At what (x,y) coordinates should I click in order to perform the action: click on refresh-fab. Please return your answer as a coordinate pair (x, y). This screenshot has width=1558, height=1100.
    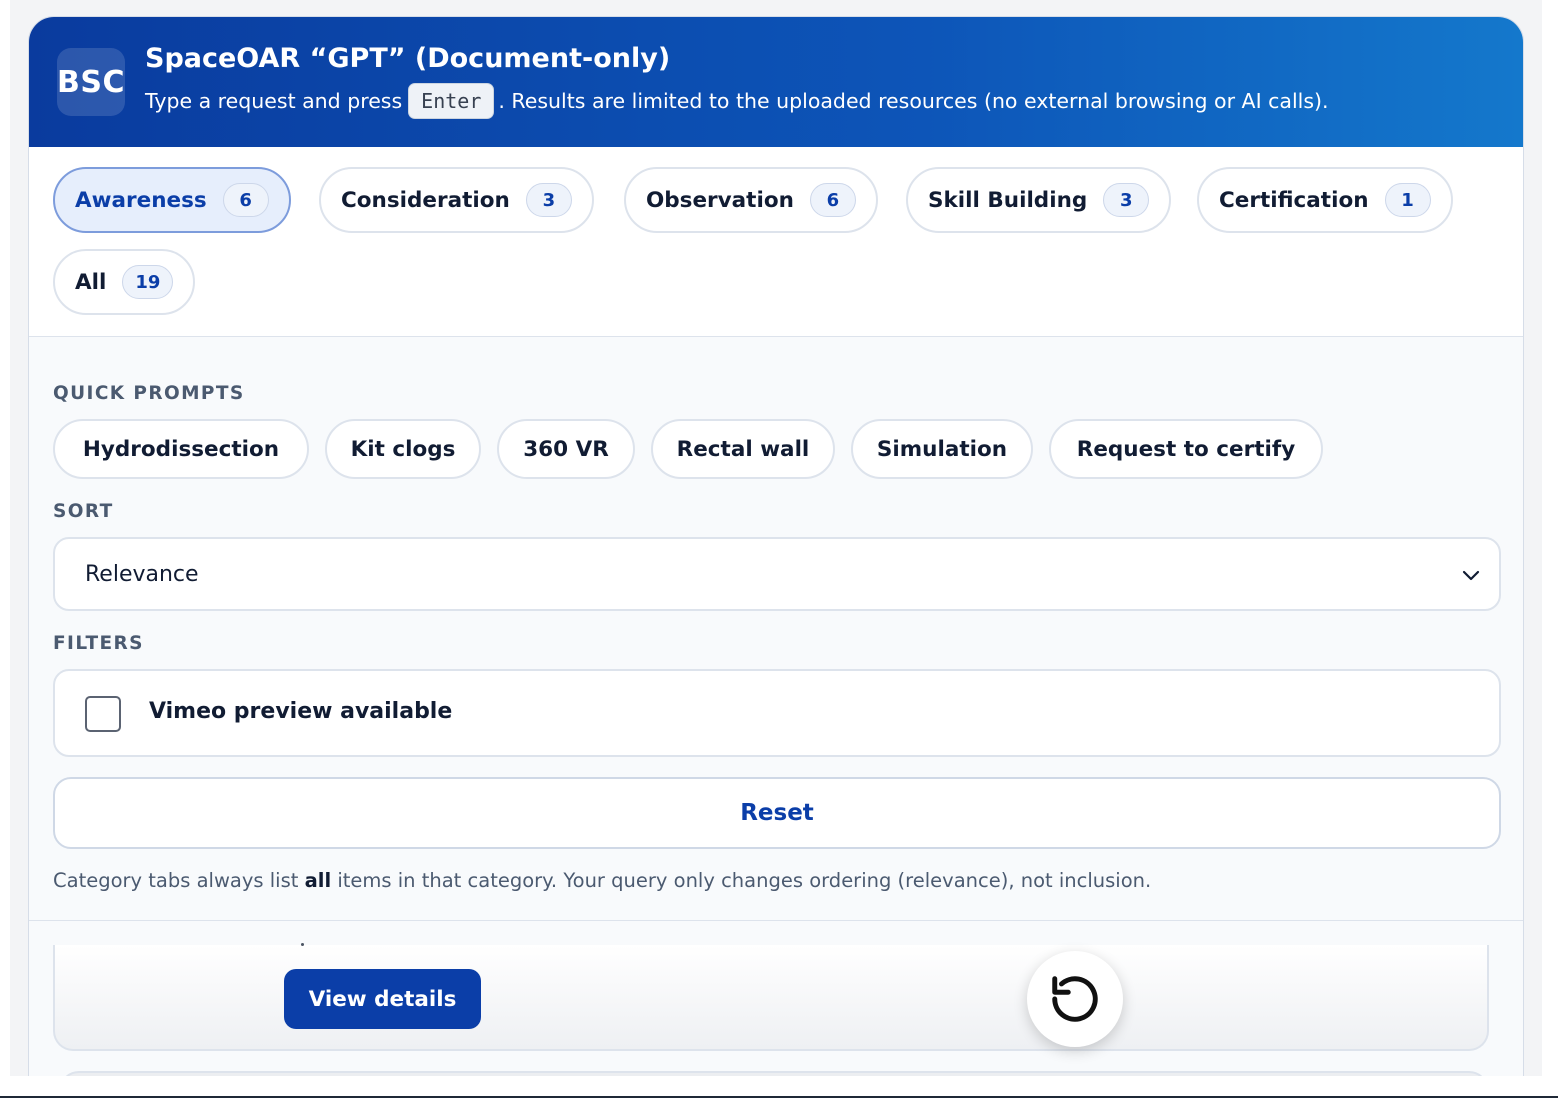
    Looking at the image, I should click on (1075, 999).